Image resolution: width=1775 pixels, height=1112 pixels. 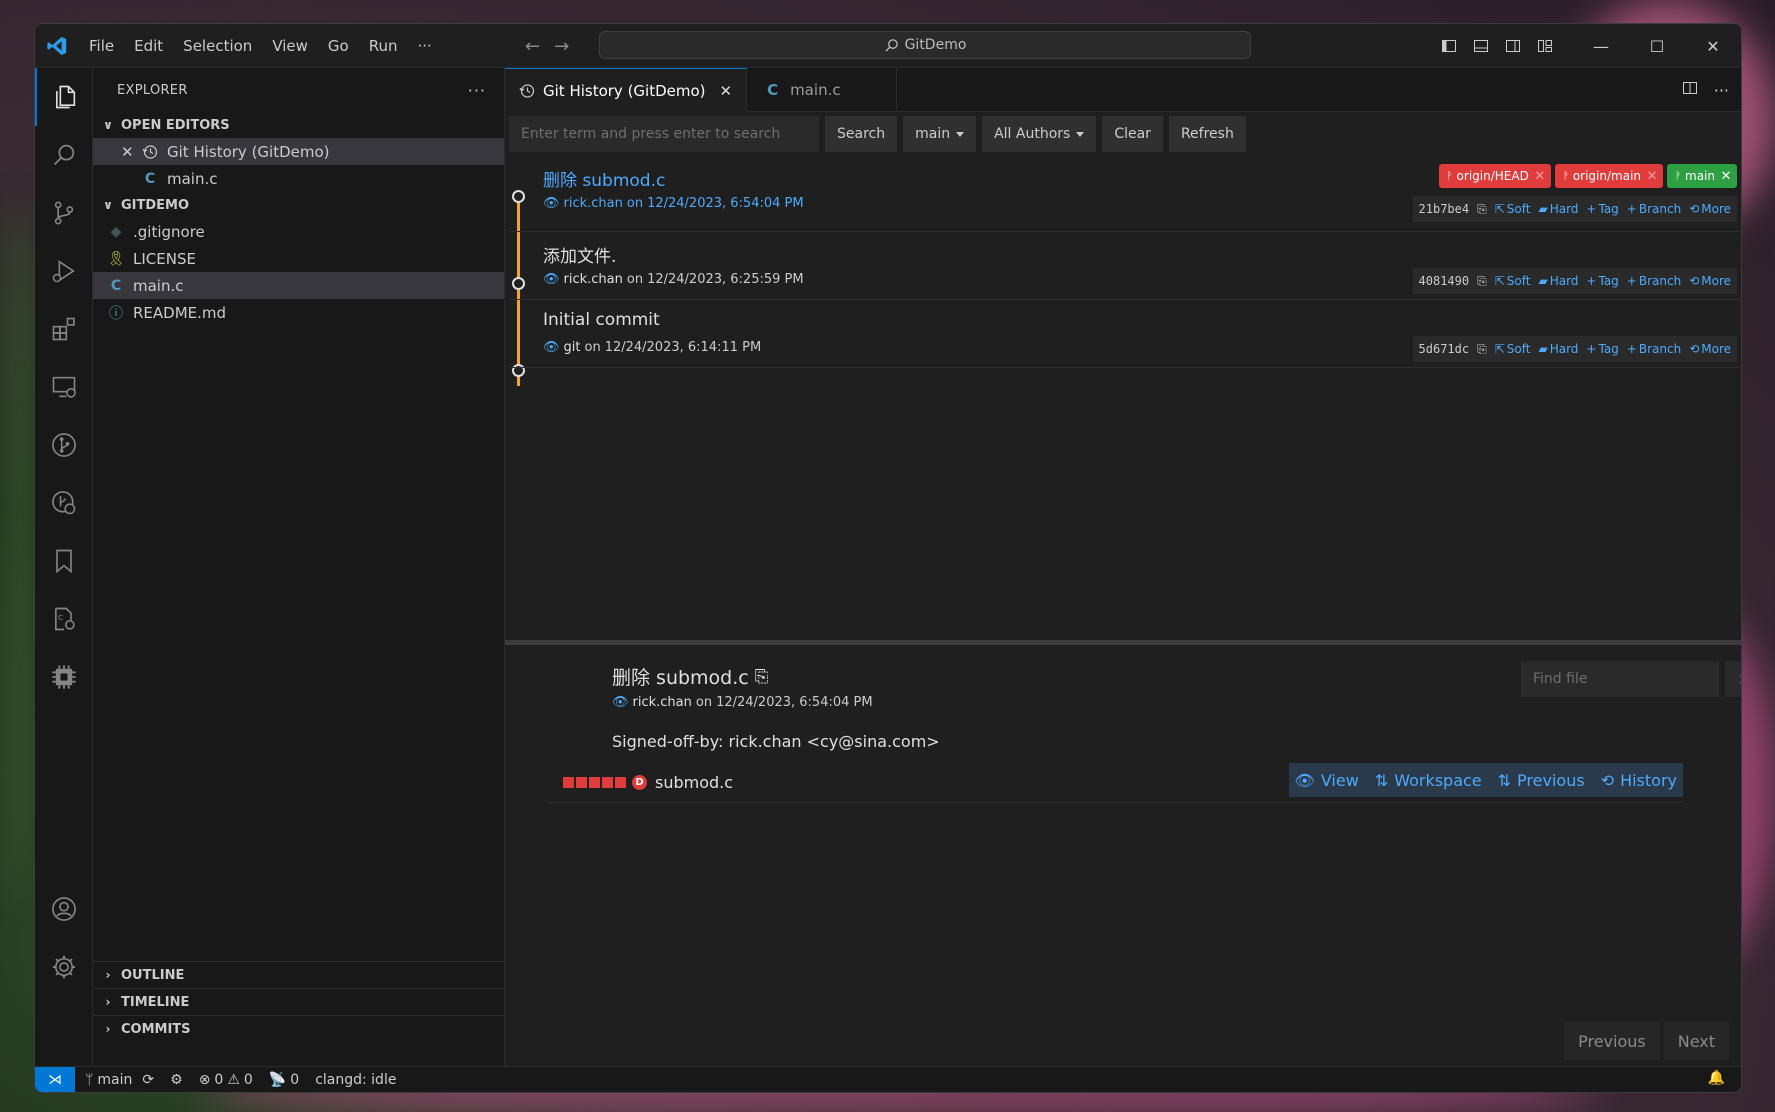 I want to click on compare-workspace-button: ⇅ Workspace, so click(x=1428, y=780).